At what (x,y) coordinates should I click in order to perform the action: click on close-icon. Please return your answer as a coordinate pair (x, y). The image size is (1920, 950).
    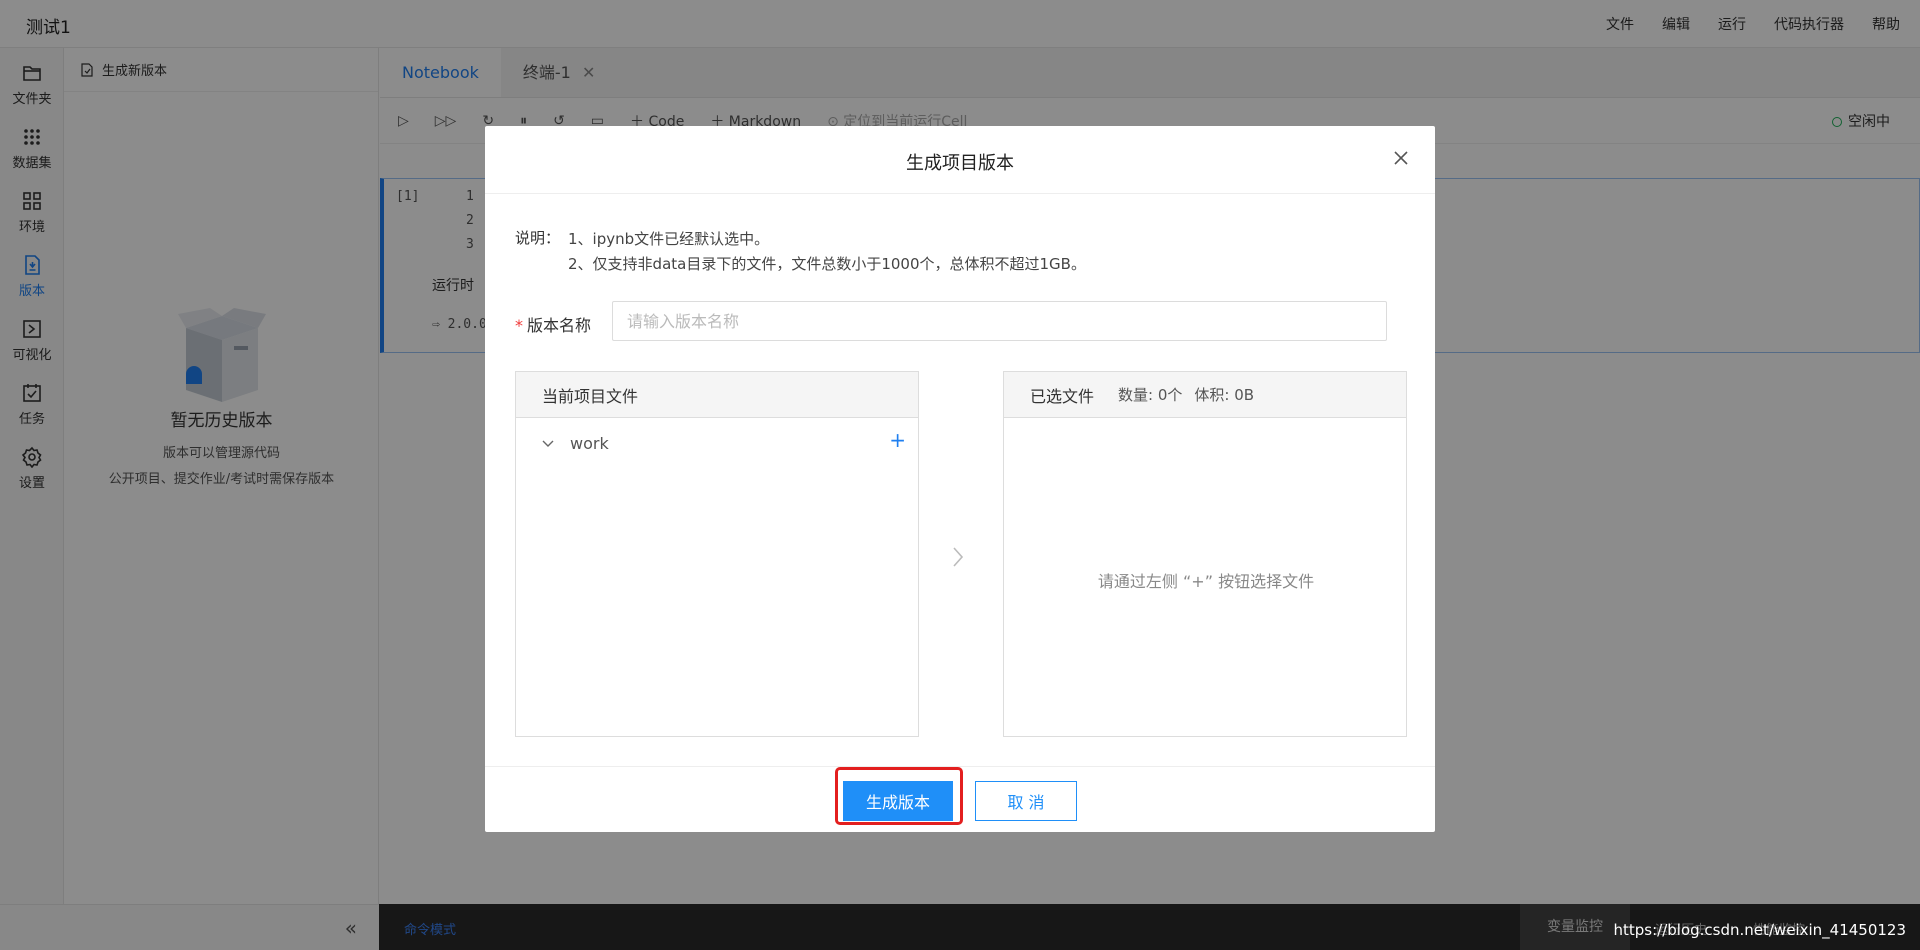
    Looking at the image, I should click on (1401, 158).